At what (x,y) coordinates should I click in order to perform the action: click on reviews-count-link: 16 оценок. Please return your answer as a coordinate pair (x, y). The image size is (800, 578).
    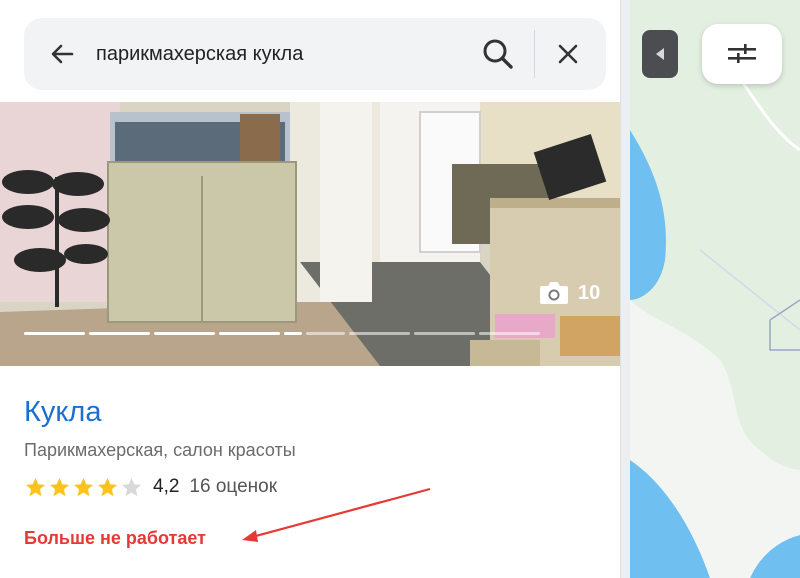
    Looking at the image, I should click on (233, 487).